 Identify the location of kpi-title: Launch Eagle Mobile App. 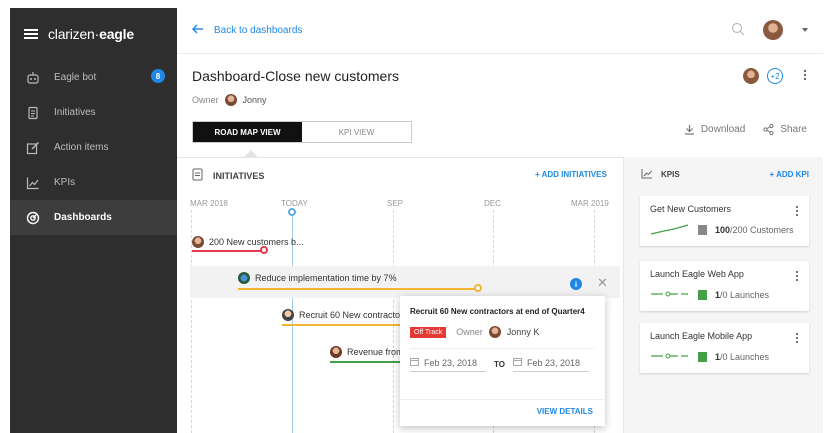
(701, 336).